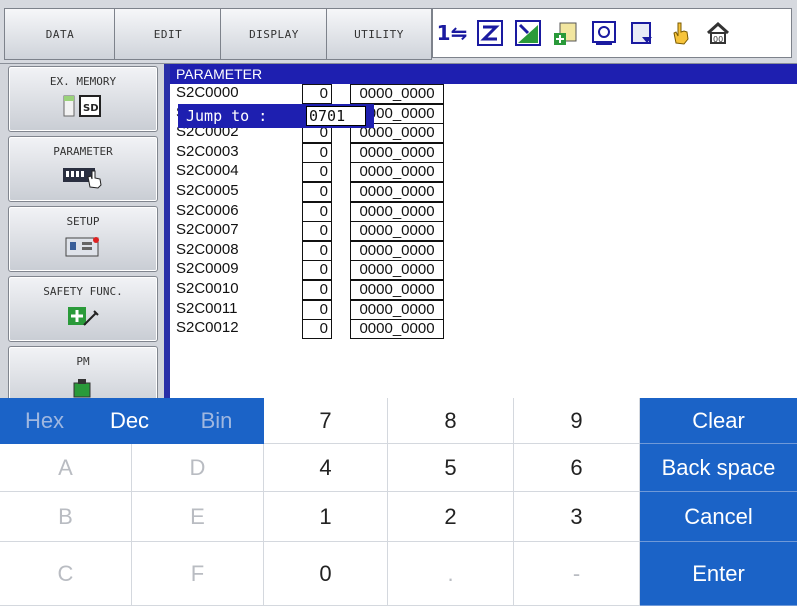  What do you see at coordinates (91, 108) in the screenshot?
I see `svg-text: SD` at bounding box center [91, 108].